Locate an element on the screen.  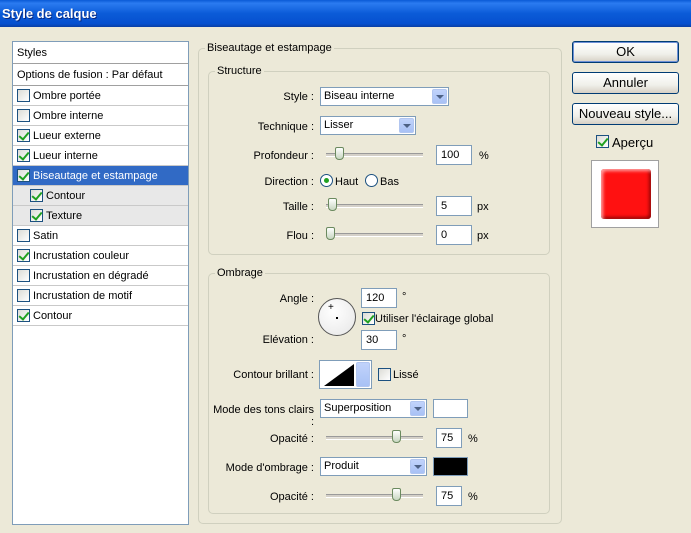
style-item-label: Biseautage et estampage is located at coordinates (95, 176).